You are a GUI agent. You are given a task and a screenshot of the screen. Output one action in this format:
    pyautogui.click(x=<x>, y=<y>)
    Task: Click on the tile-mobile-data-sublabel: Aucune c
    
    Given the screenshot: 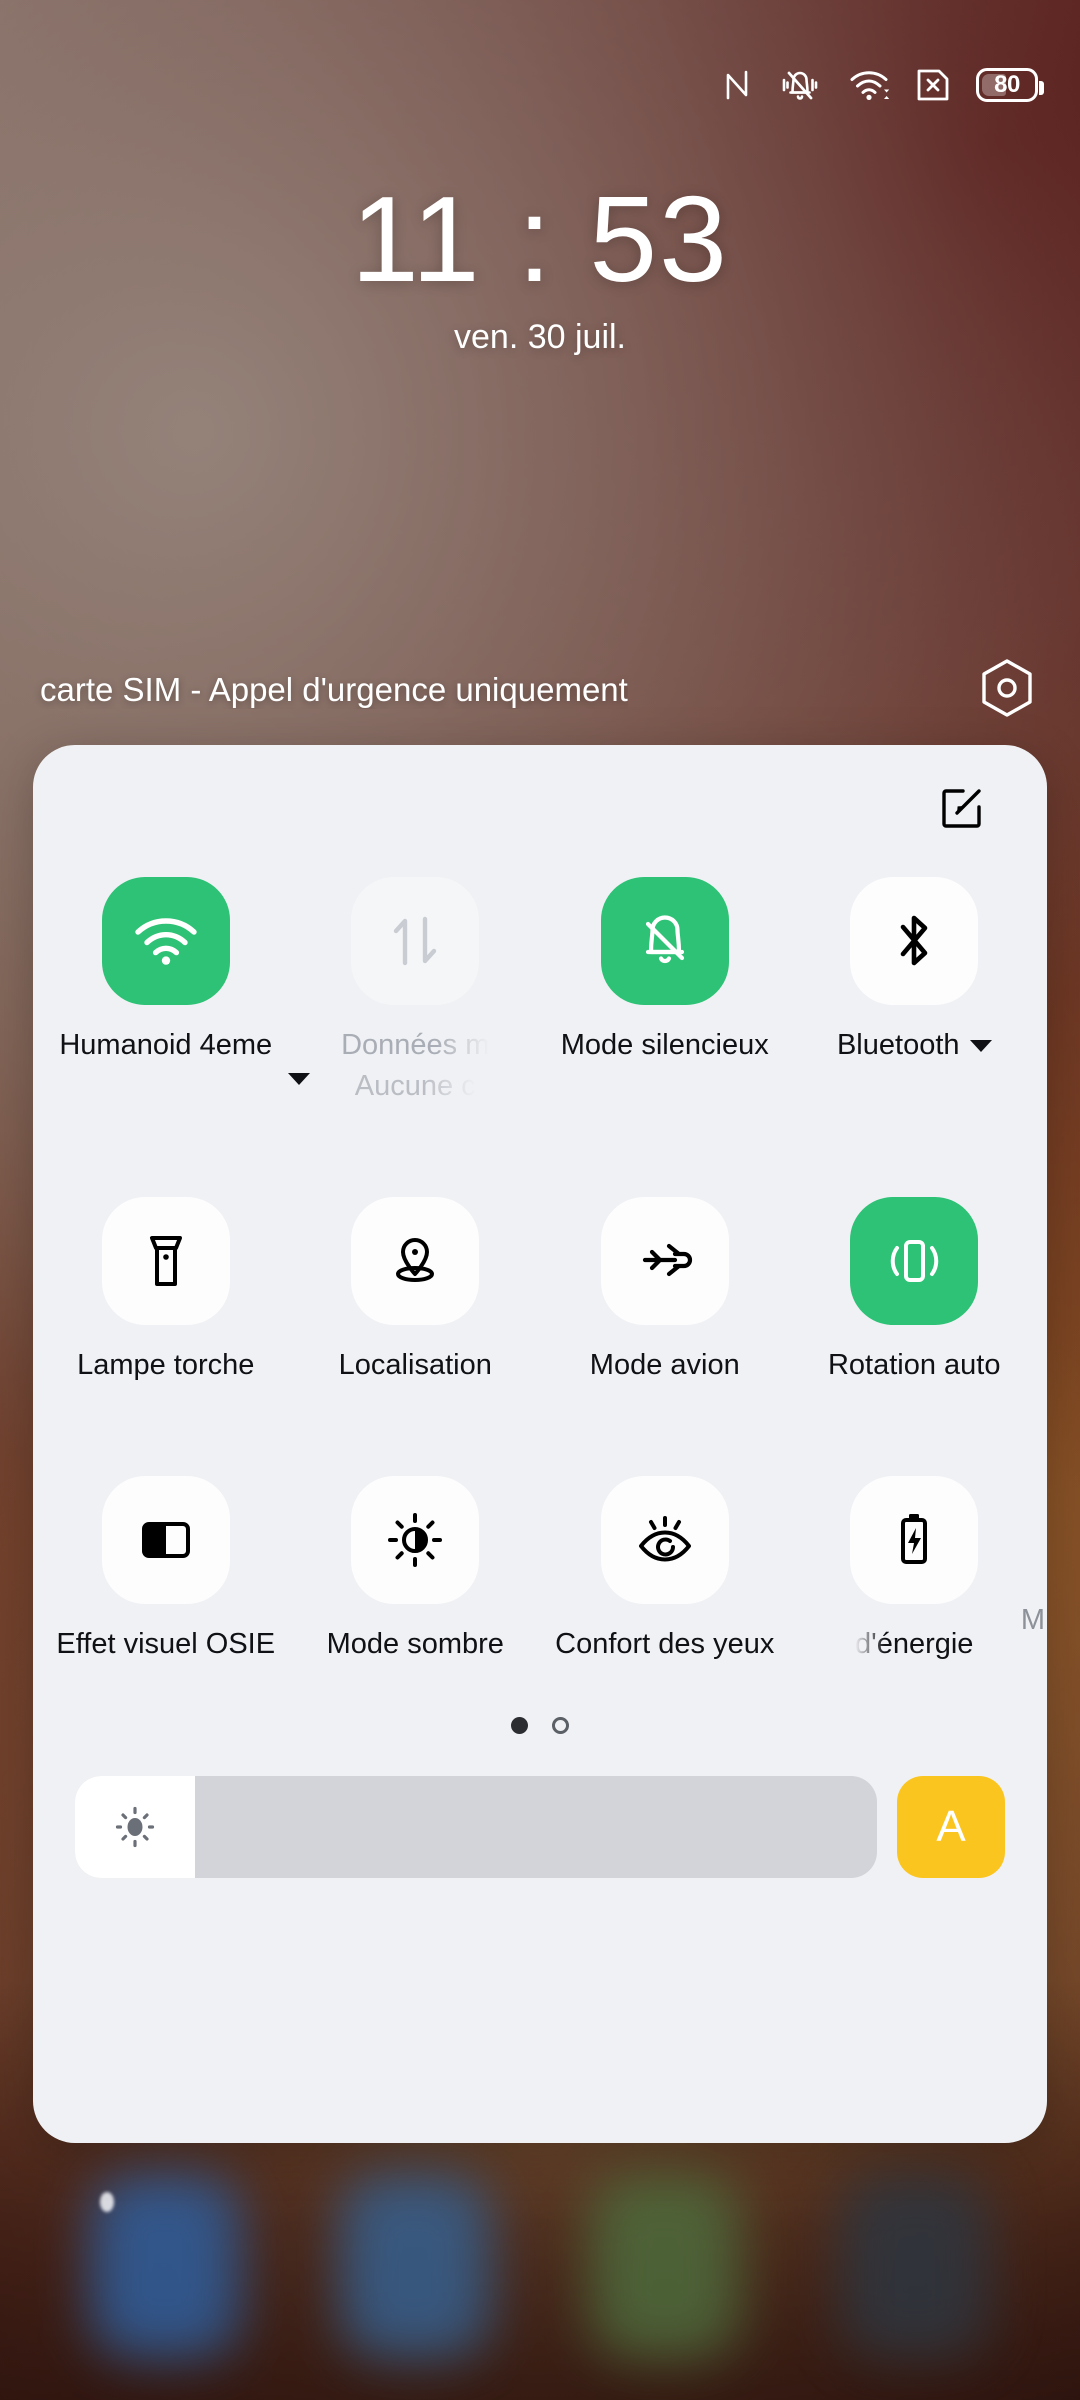 What is the action you would take?
    pyautogui.click(x=415, y=1086)
    